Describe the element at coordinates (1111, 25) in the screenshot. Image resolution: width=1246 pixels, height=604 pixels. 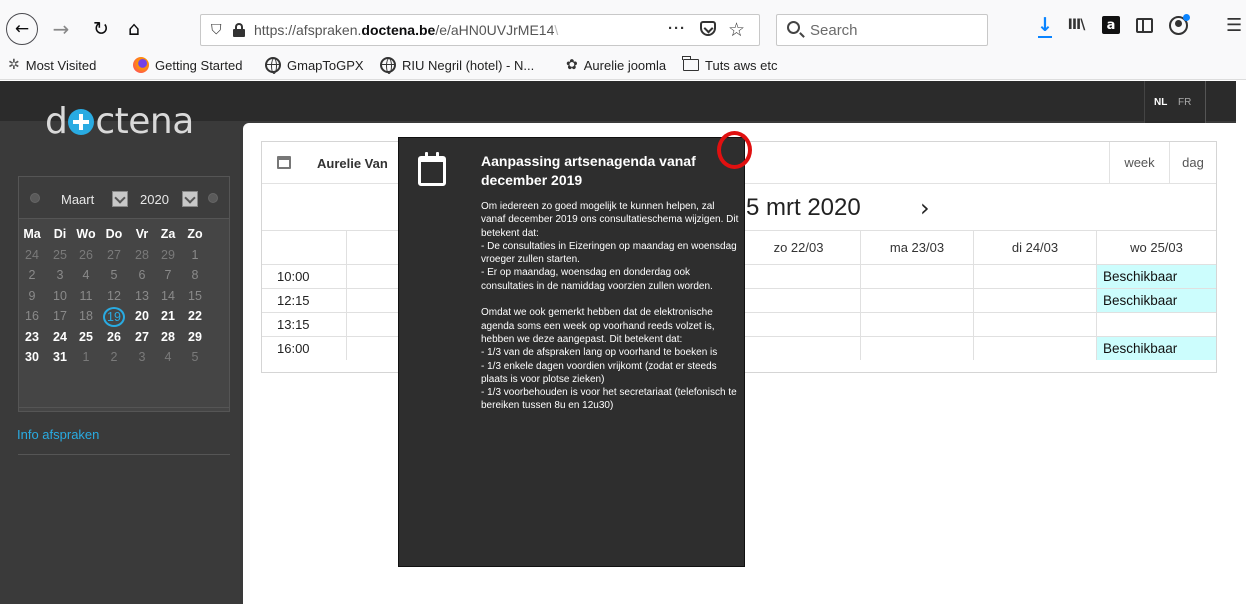
I see `amazon-icon: a` at that location.